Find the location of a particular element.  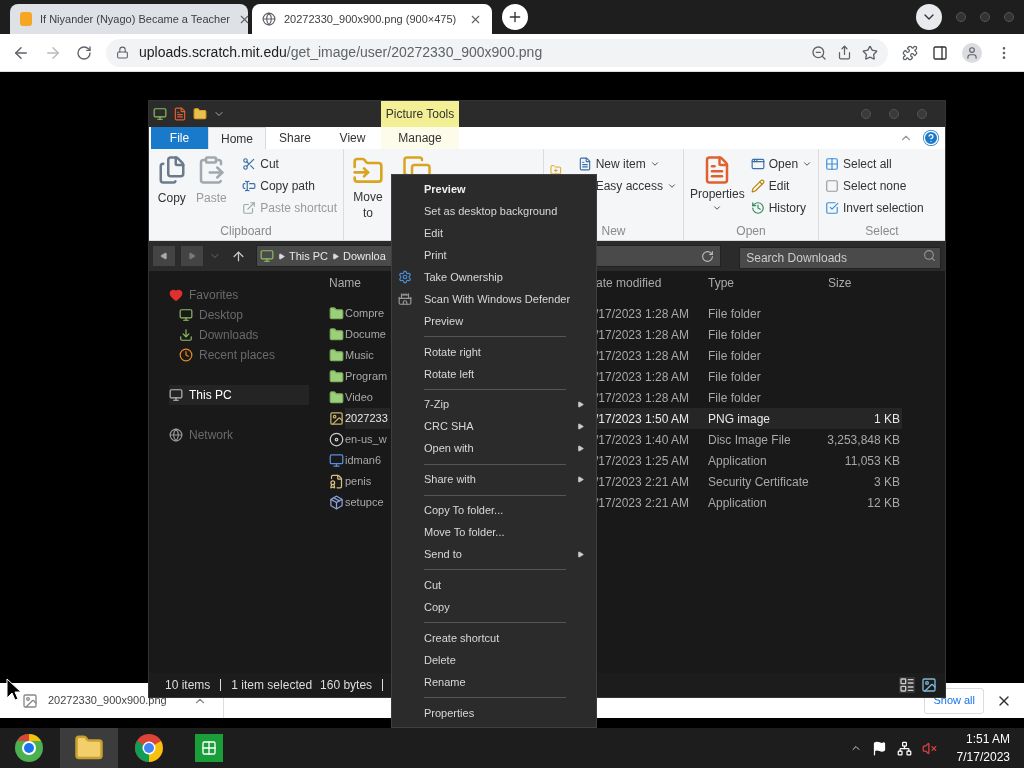

selection-size: 160 bytes is located at coordinates (346, 685).